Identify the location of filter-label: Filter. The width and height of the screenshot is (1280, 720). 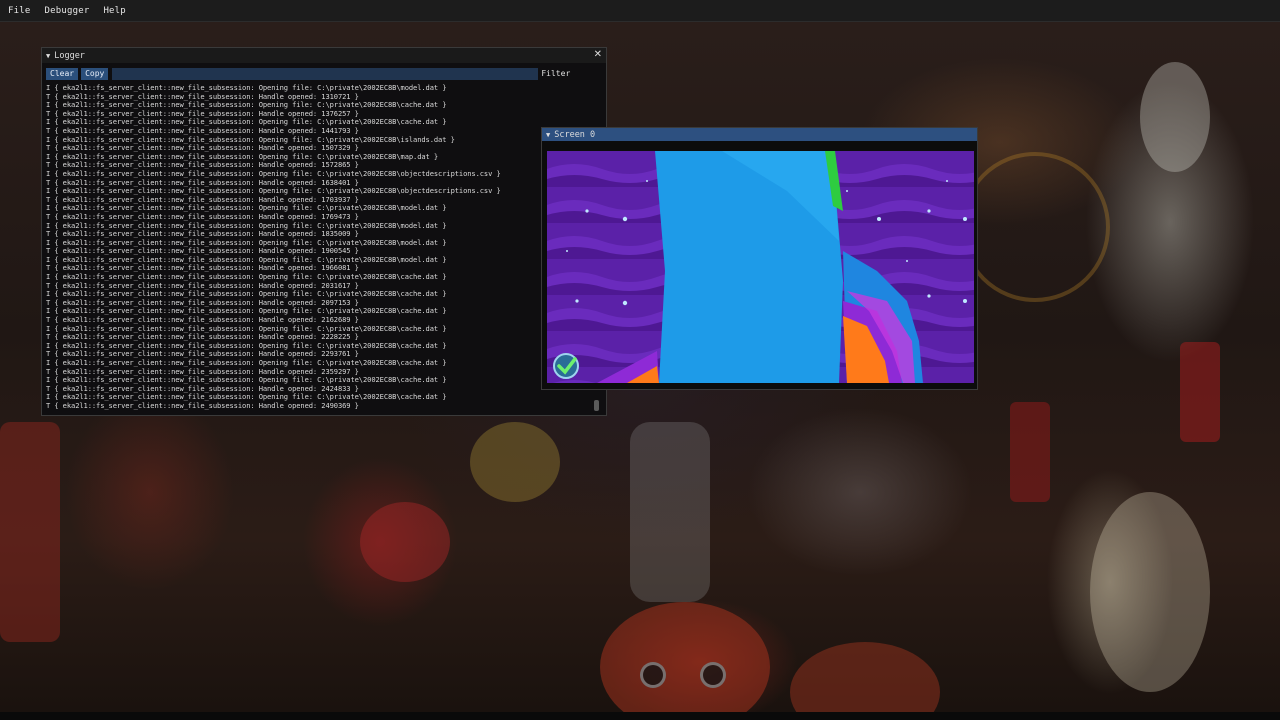
(556, 73).